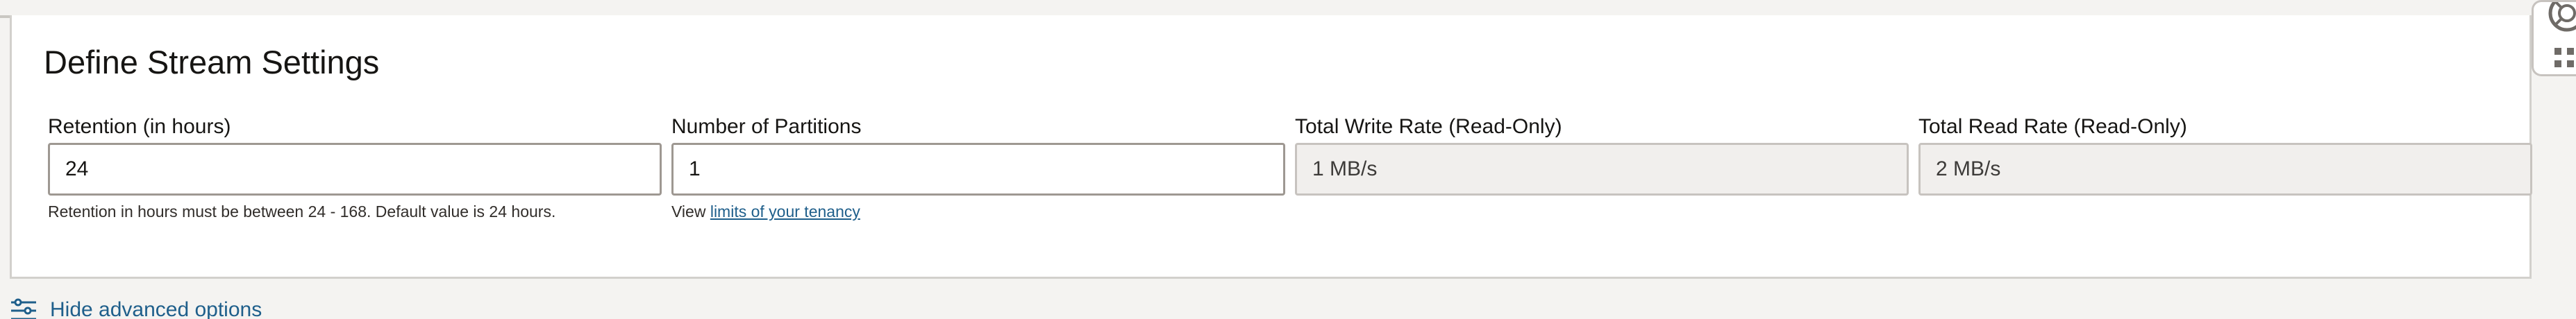  What do you see at coordinates (2564, 60) in the screenshot?
I see `apps-grid-icon` at bounding box center [2564, 60].